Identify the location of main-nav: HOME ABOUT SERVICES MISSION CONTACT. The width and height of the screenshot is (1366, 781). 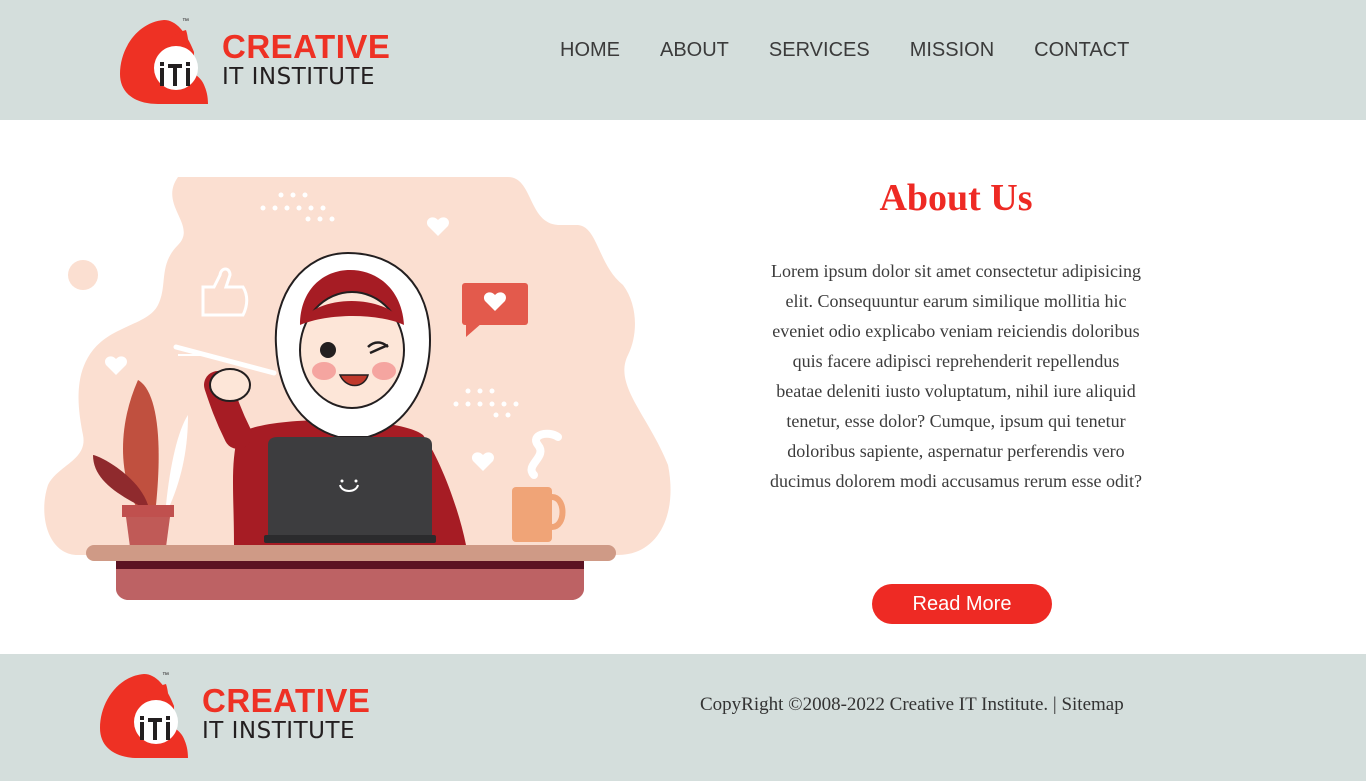
(844, 50).